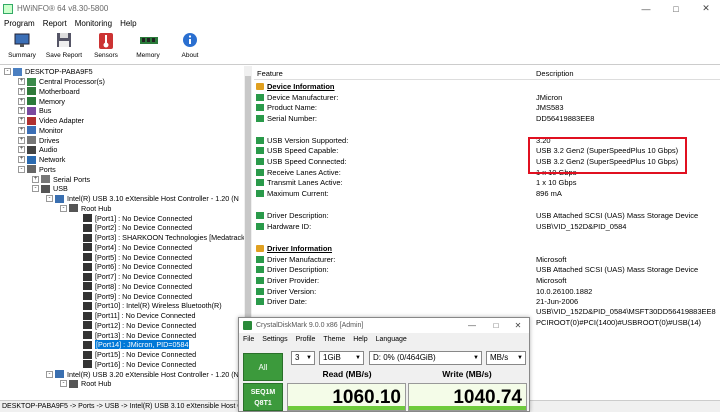 The width and height of the screenshot is (720, 412). I want to click on details-header: Feature Description, so click(487, 73).